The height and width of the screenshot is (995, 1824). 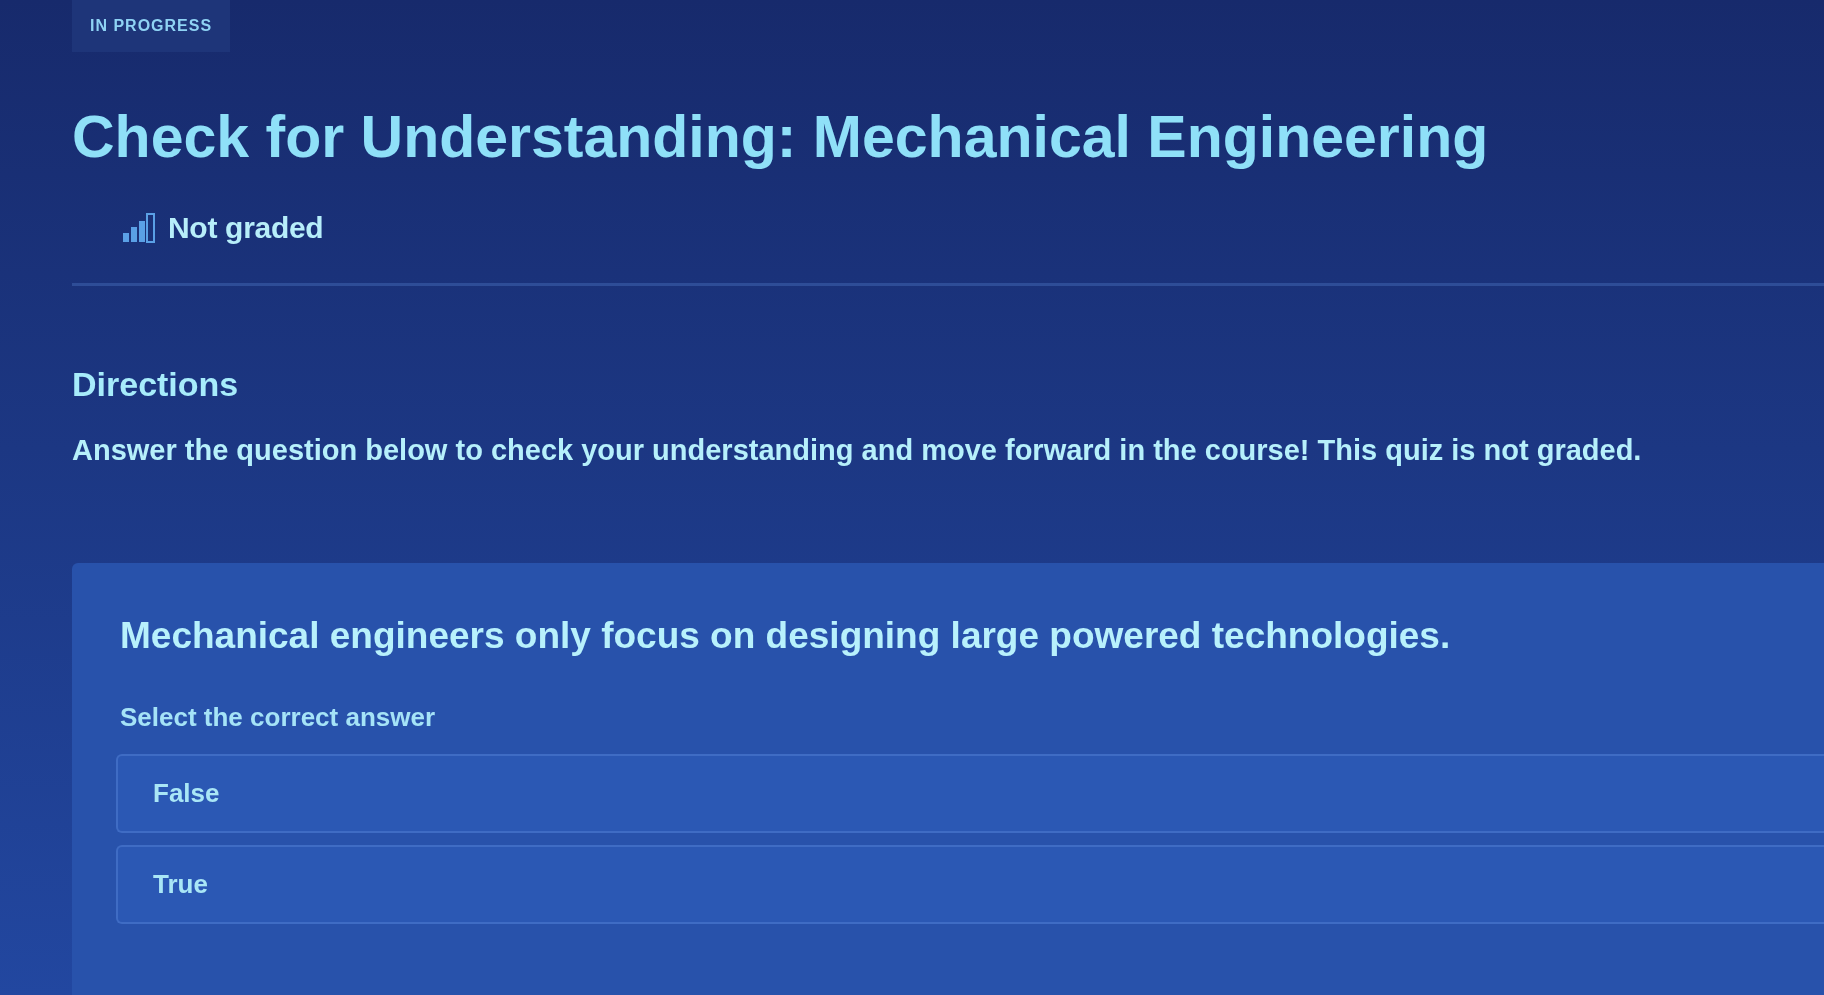 What do you see at coordinates (970, 884) in the screenshot?
I see `answer-option: True` at bounding box center [970, 884].